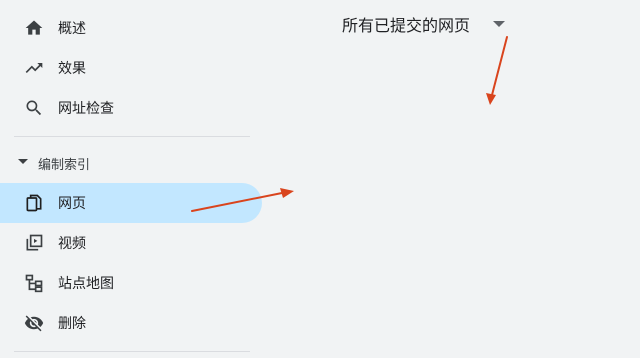 The height and width of the screenshot is (358, 640). Describe the element at coordinates (131, 203) in the screenshot. I see `sidebar-item-pages: 网页` at that location.